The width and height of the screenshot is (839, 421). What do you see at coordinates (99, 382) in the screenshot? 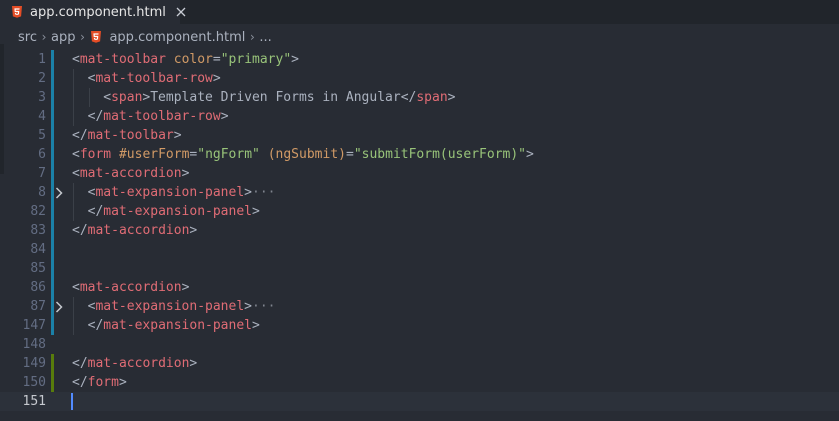
I see `code-line: </form>` at bounding box center [99, 382].